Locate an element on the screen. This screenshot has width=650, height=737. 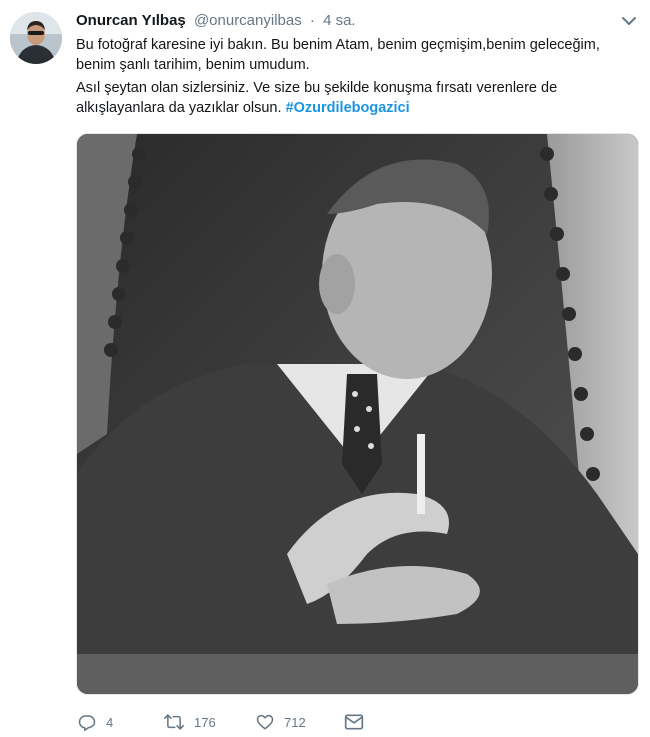
avatar-image is located at coordinates (36, 38).